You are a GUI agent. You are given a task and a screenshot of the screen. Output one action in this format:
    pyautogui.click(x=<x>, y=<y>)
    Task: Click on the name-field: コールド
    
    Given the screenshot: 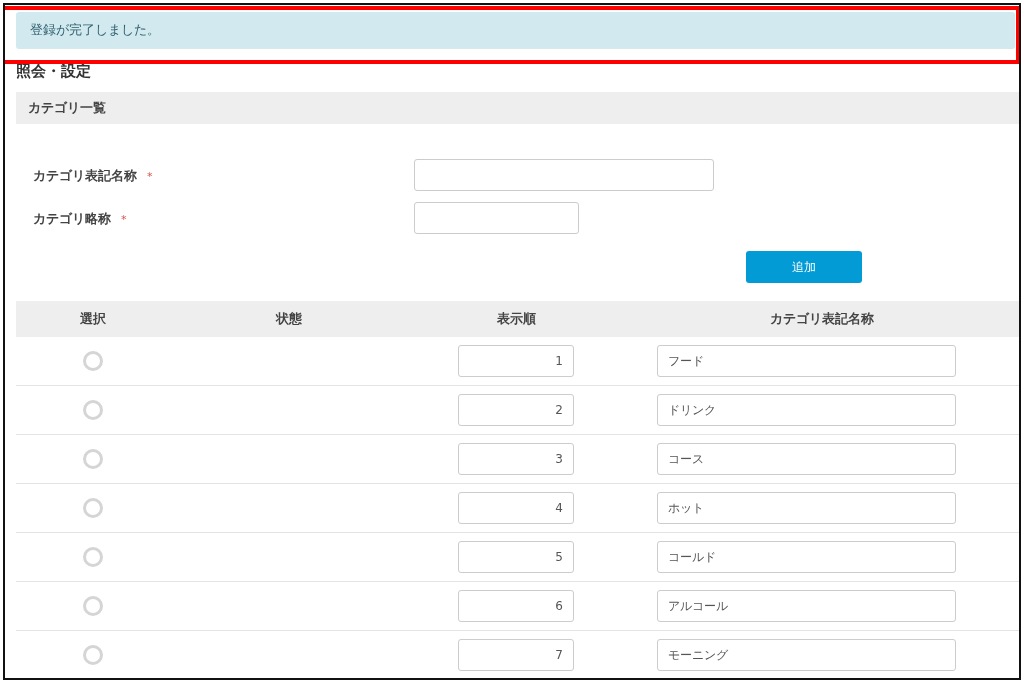 What is the action you would take?
    pyautogui.click(x=806, y=557)
    